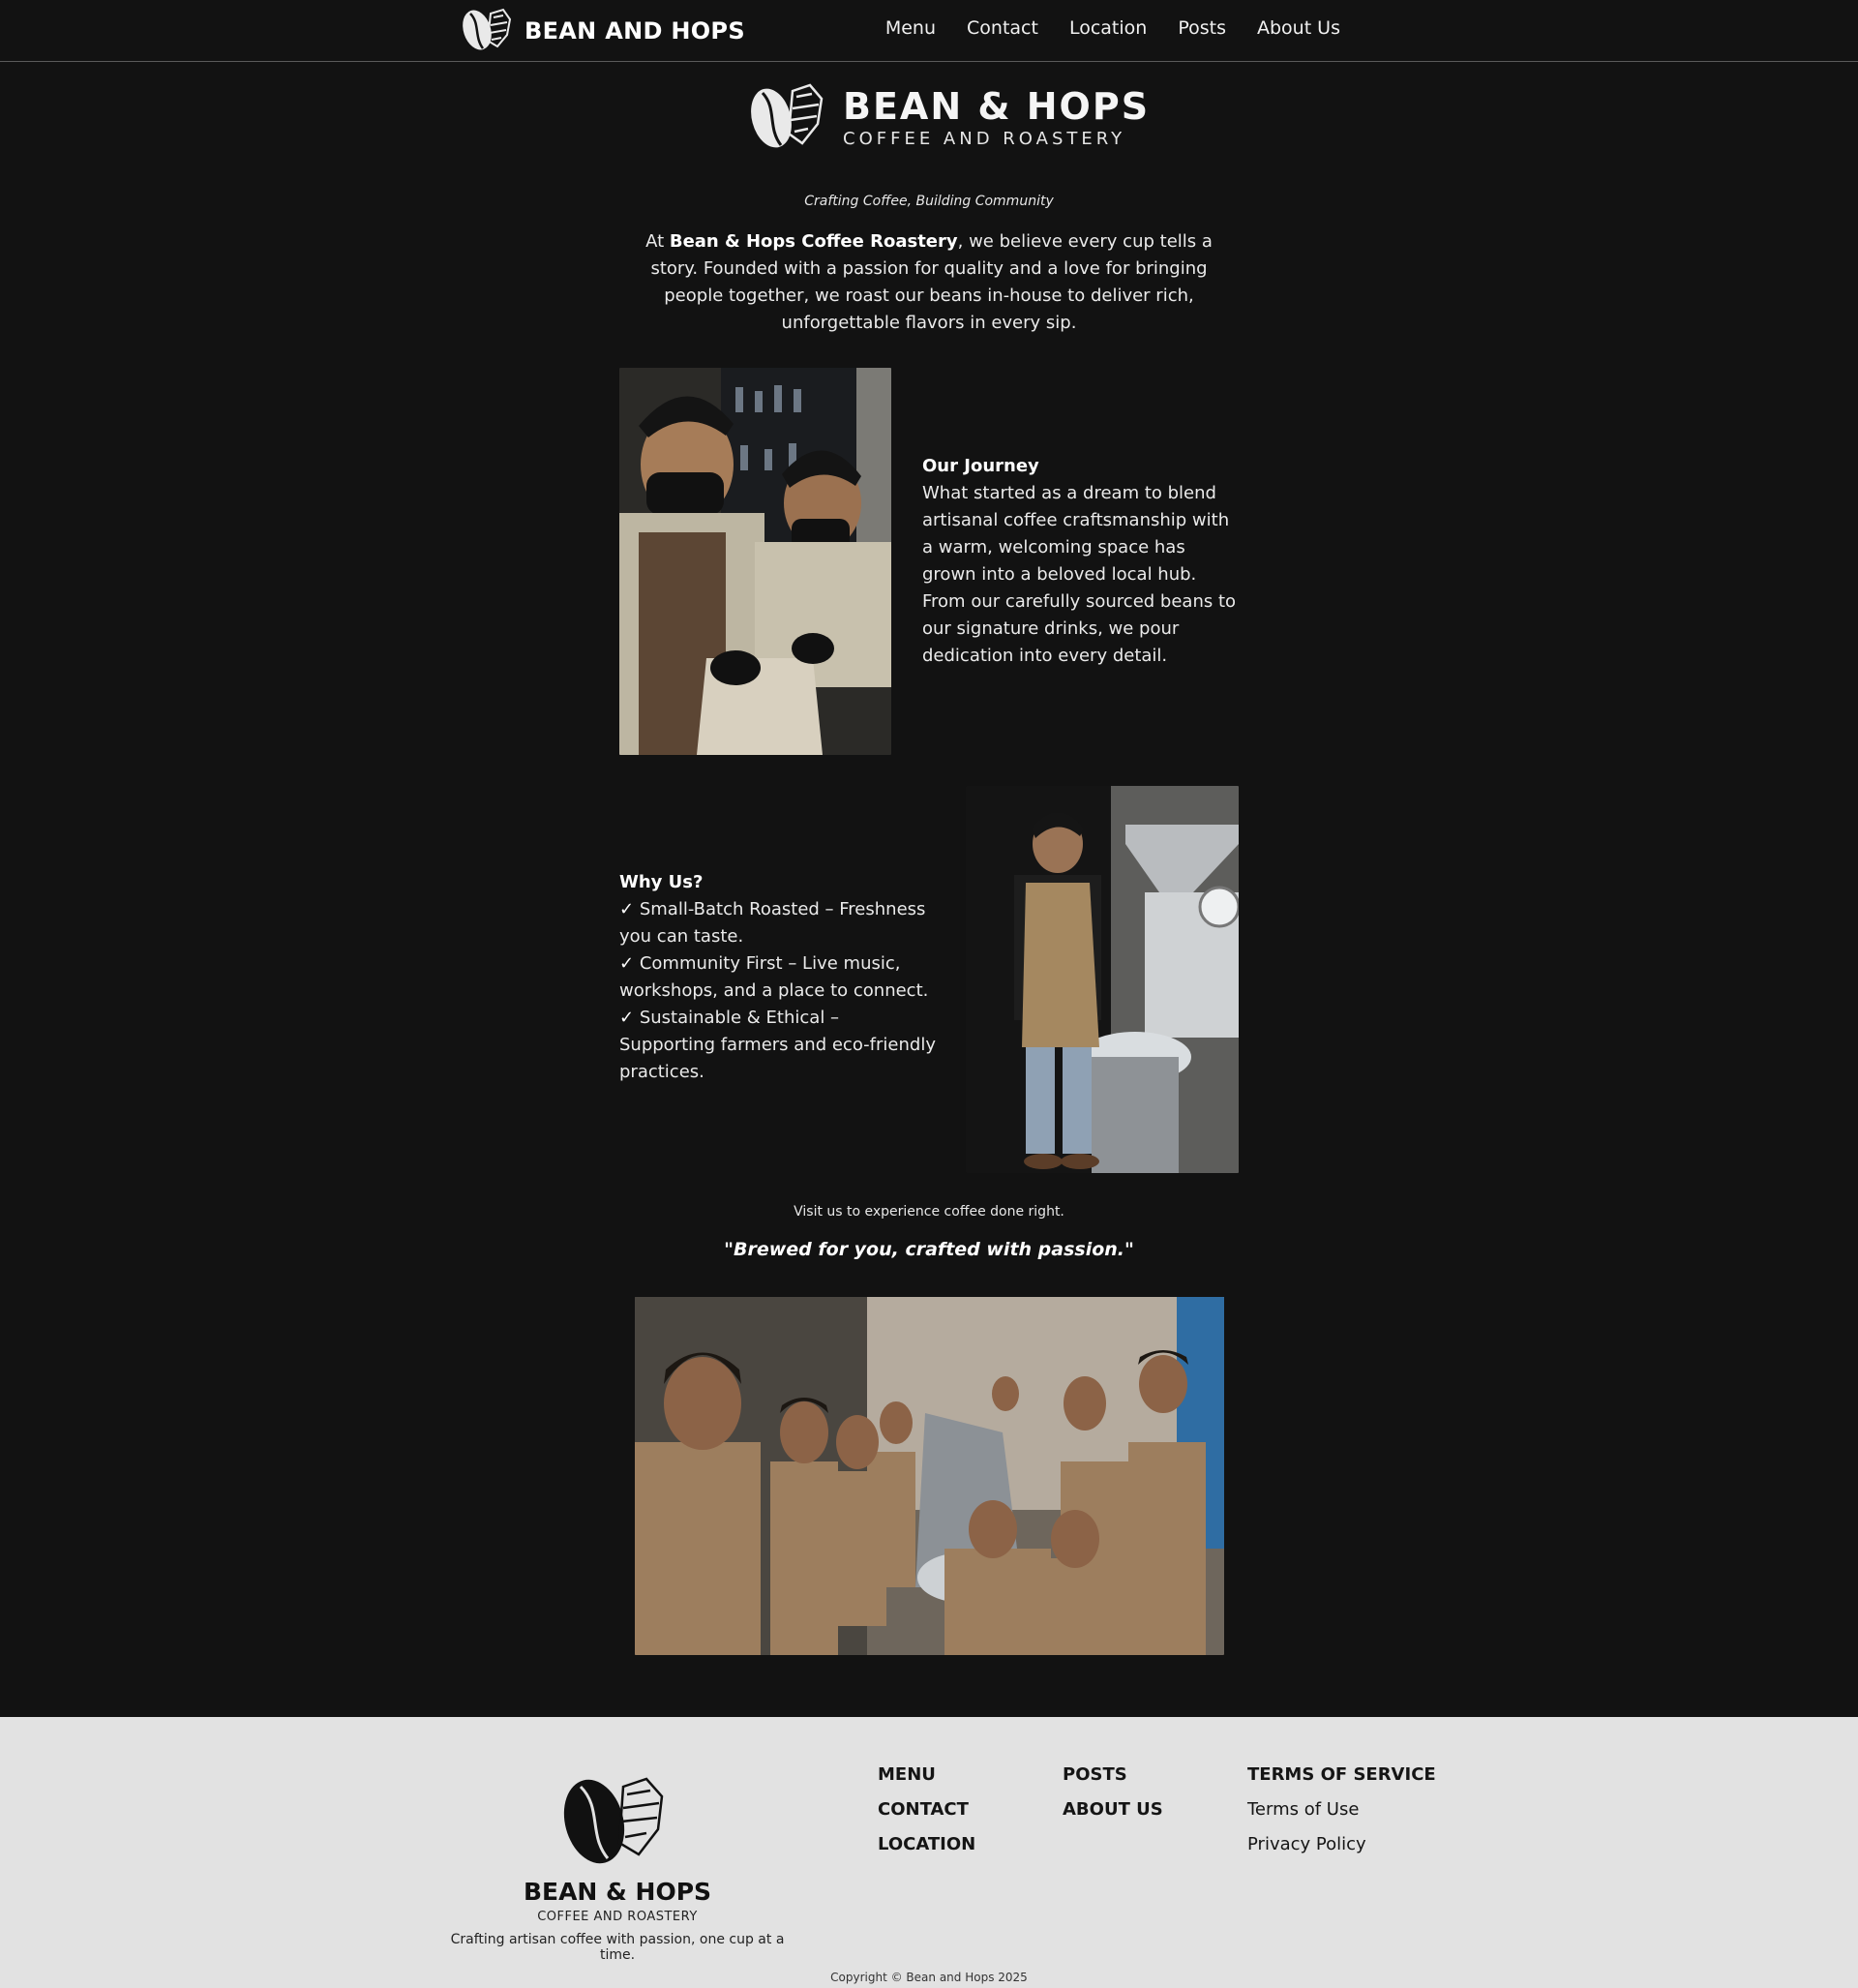  I want to click on footer-link-about-us: ABOUT US, so click(1113, 1809).